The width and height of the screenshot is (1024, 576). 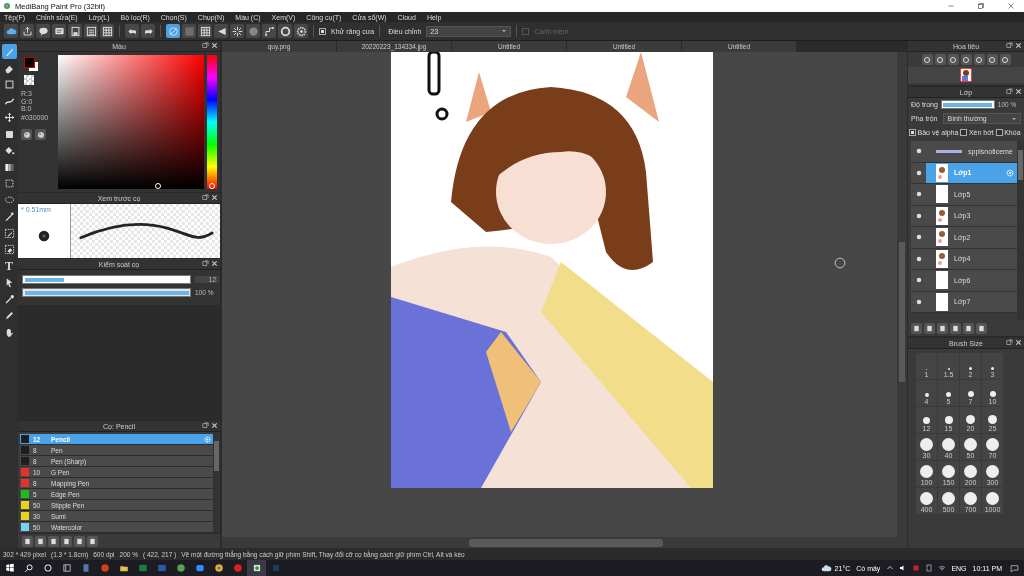 I want to click on save-icon, so click(x=75, y=31).